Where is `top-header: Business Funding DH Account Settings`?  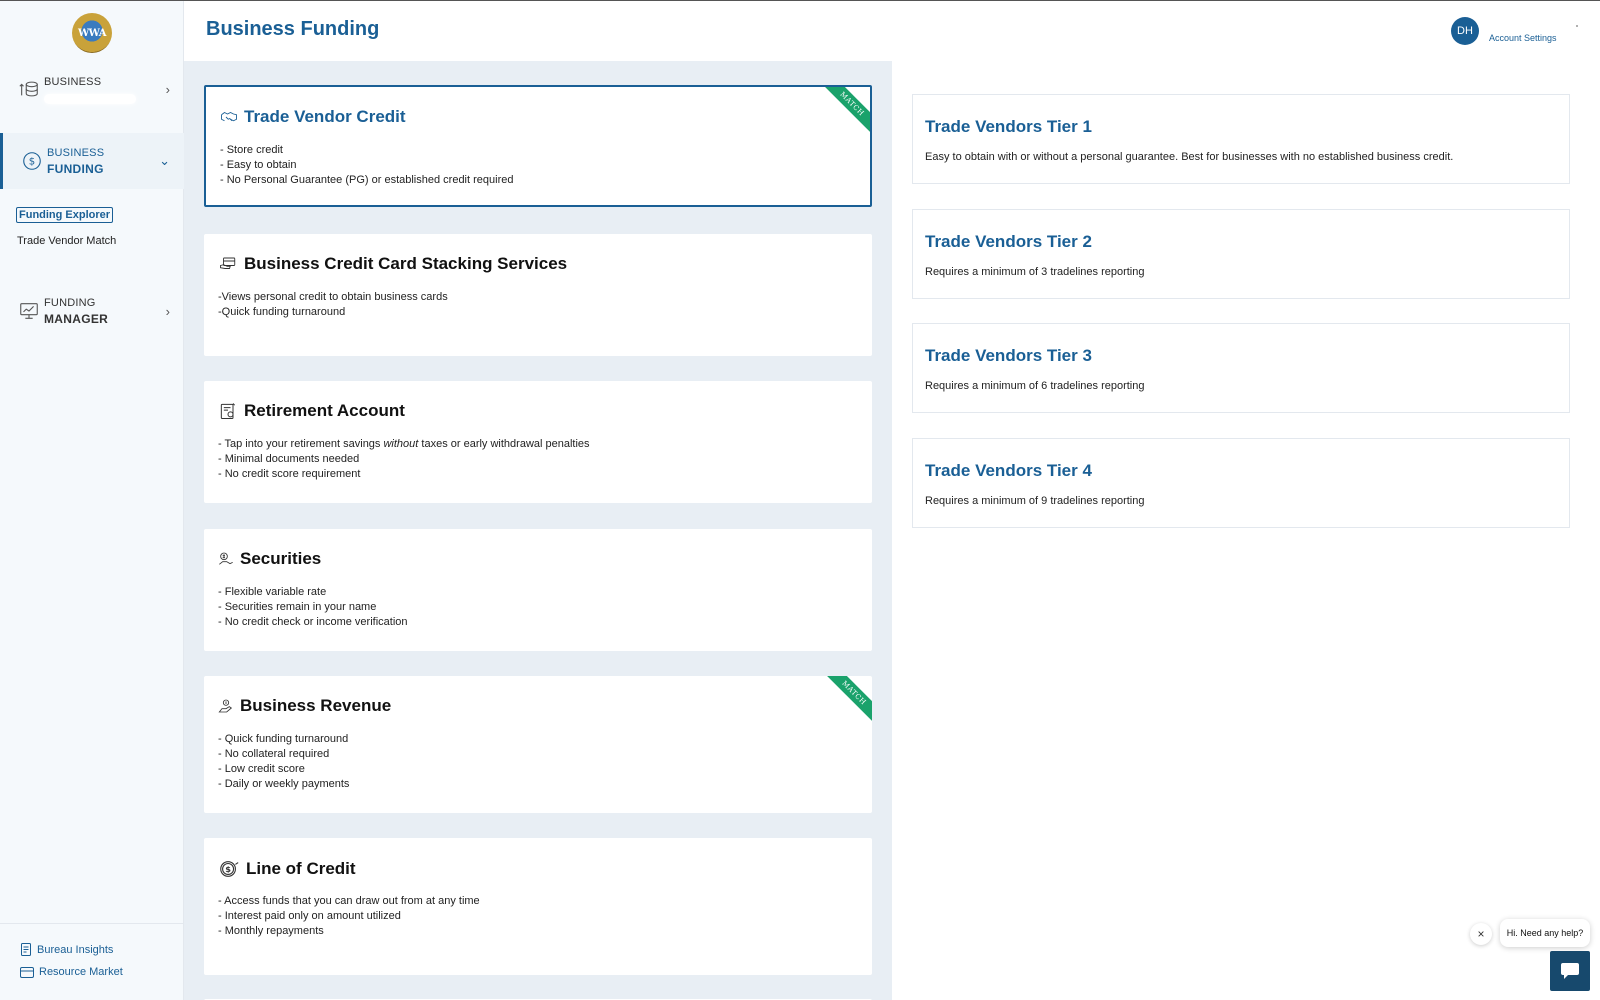 top-header: Business Funding DH Account Settings is located at coordinates (892, 31).